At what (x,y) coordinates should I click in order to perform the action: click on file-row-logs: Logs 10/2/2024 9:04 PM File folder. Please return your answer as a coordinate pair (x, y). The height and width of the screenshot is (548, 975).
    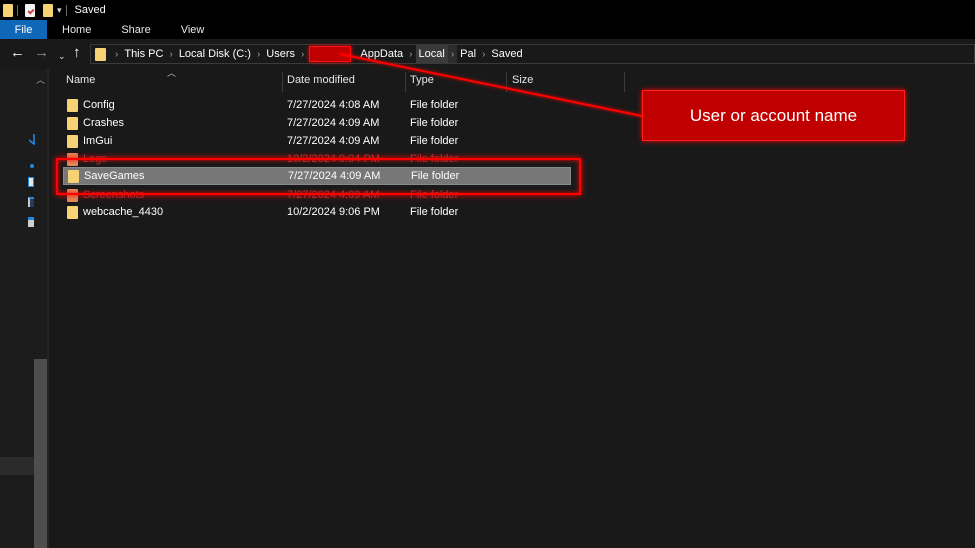
    Looking at the image, I should click on (317, 159).